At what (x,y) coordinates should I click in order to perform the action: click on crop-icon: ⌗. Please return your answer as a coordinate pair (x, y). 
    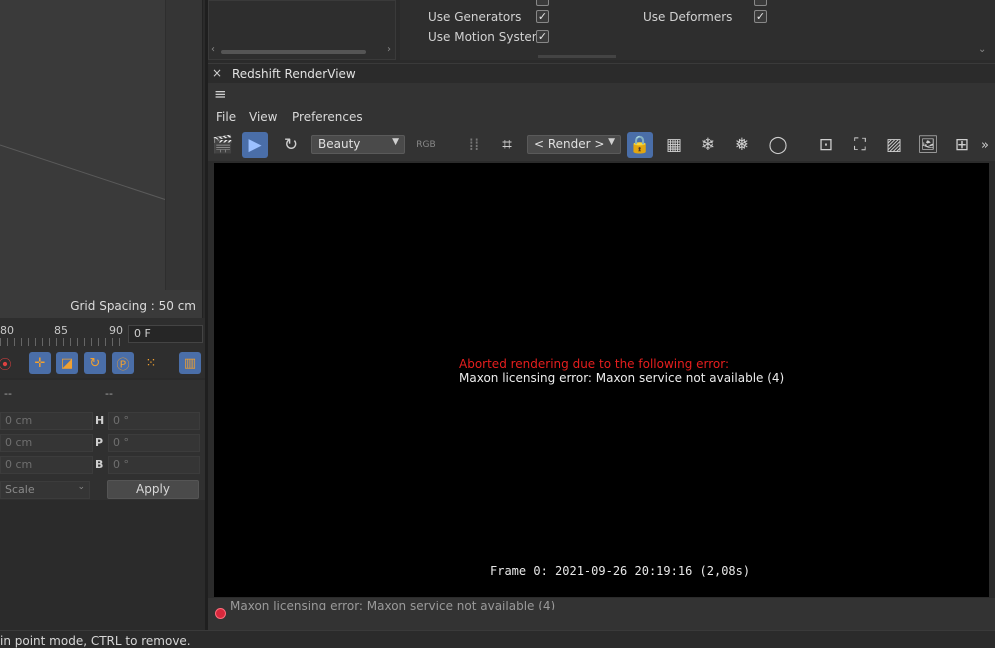
    Looking at the image, I should click on (507, 145).